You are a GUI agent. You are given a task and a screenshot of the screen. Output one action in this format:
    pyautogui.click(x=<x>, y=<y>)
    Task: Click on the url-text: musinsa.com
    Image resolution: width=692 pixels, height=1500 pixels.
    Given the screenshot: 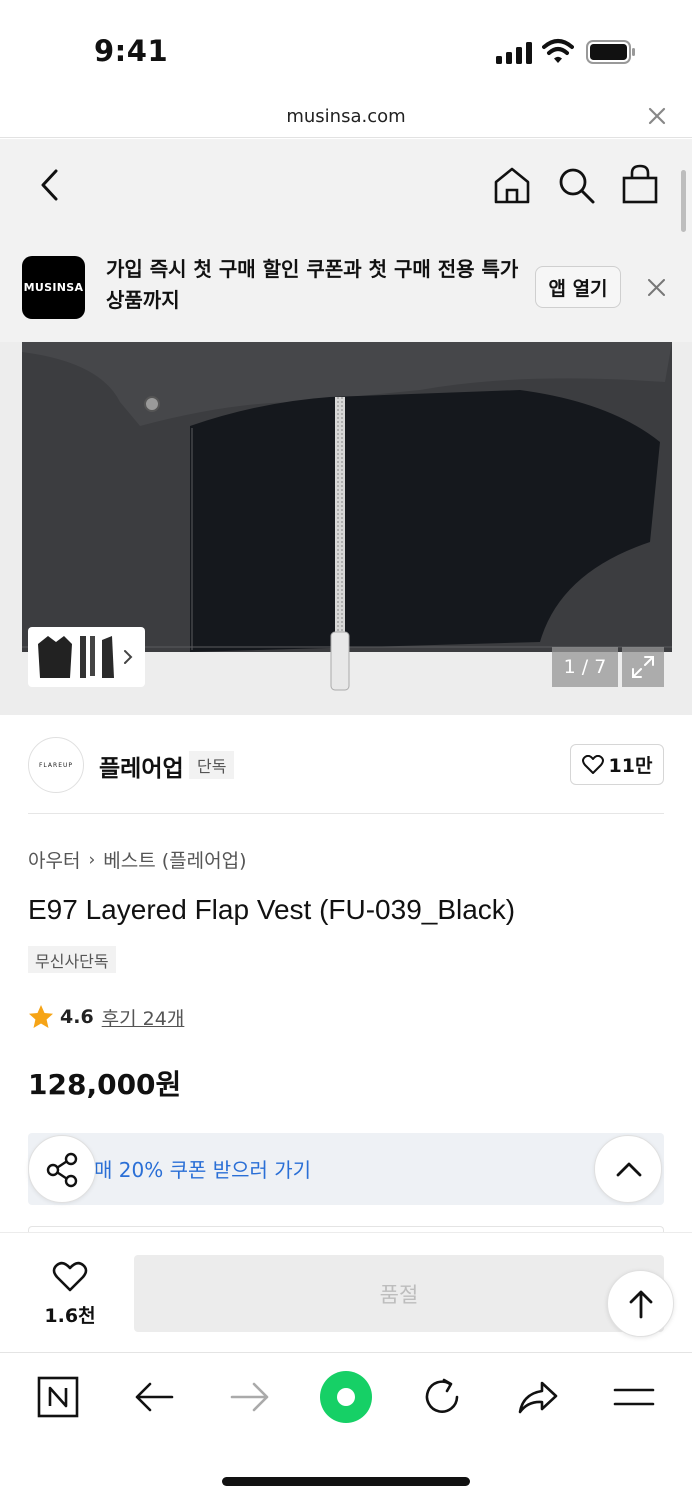 What is the action you would take?
    pyautogui.click(x=346, y=116)
    